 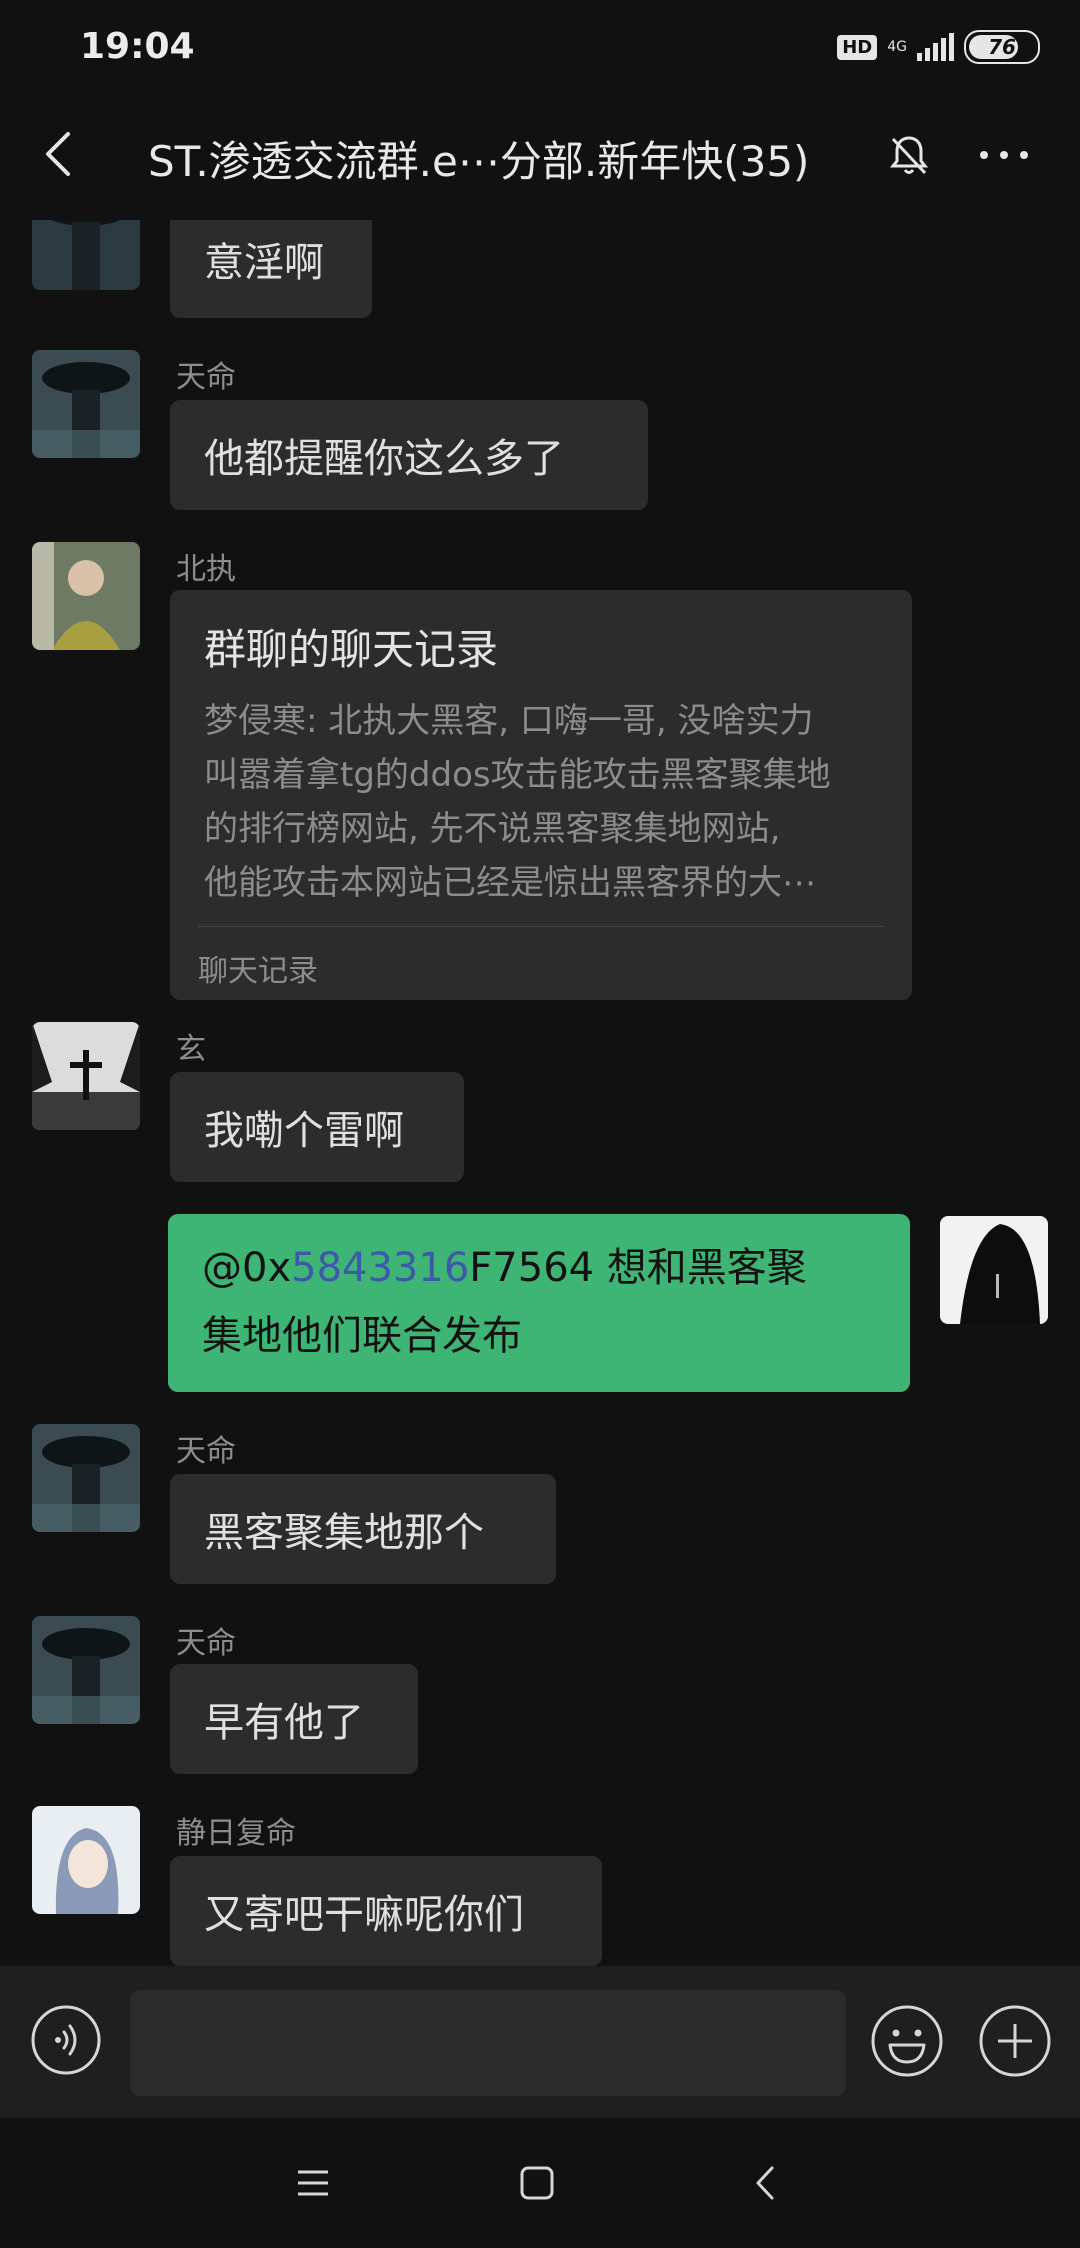 I want to click on status-time: 19:04, so click(x=137, y=46).